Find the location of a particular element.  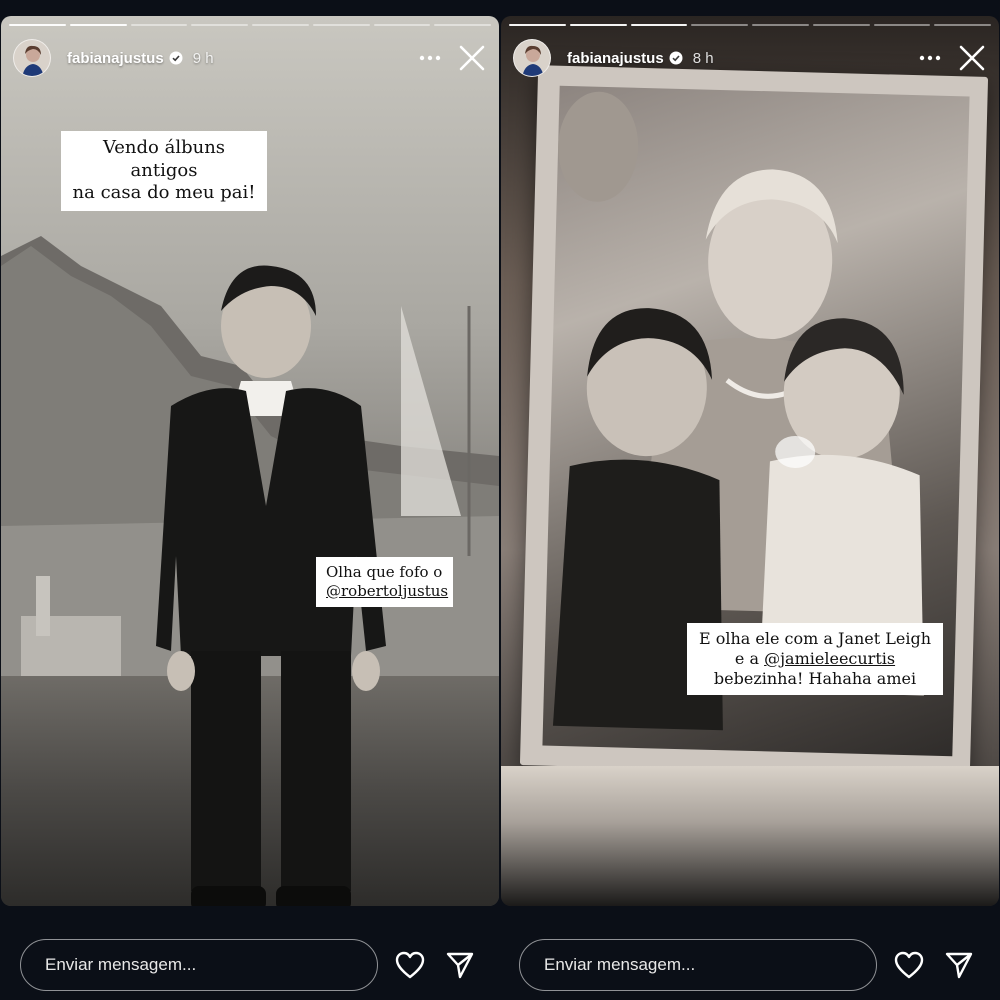

caption-text: e a is located at coordinates (749, 658).